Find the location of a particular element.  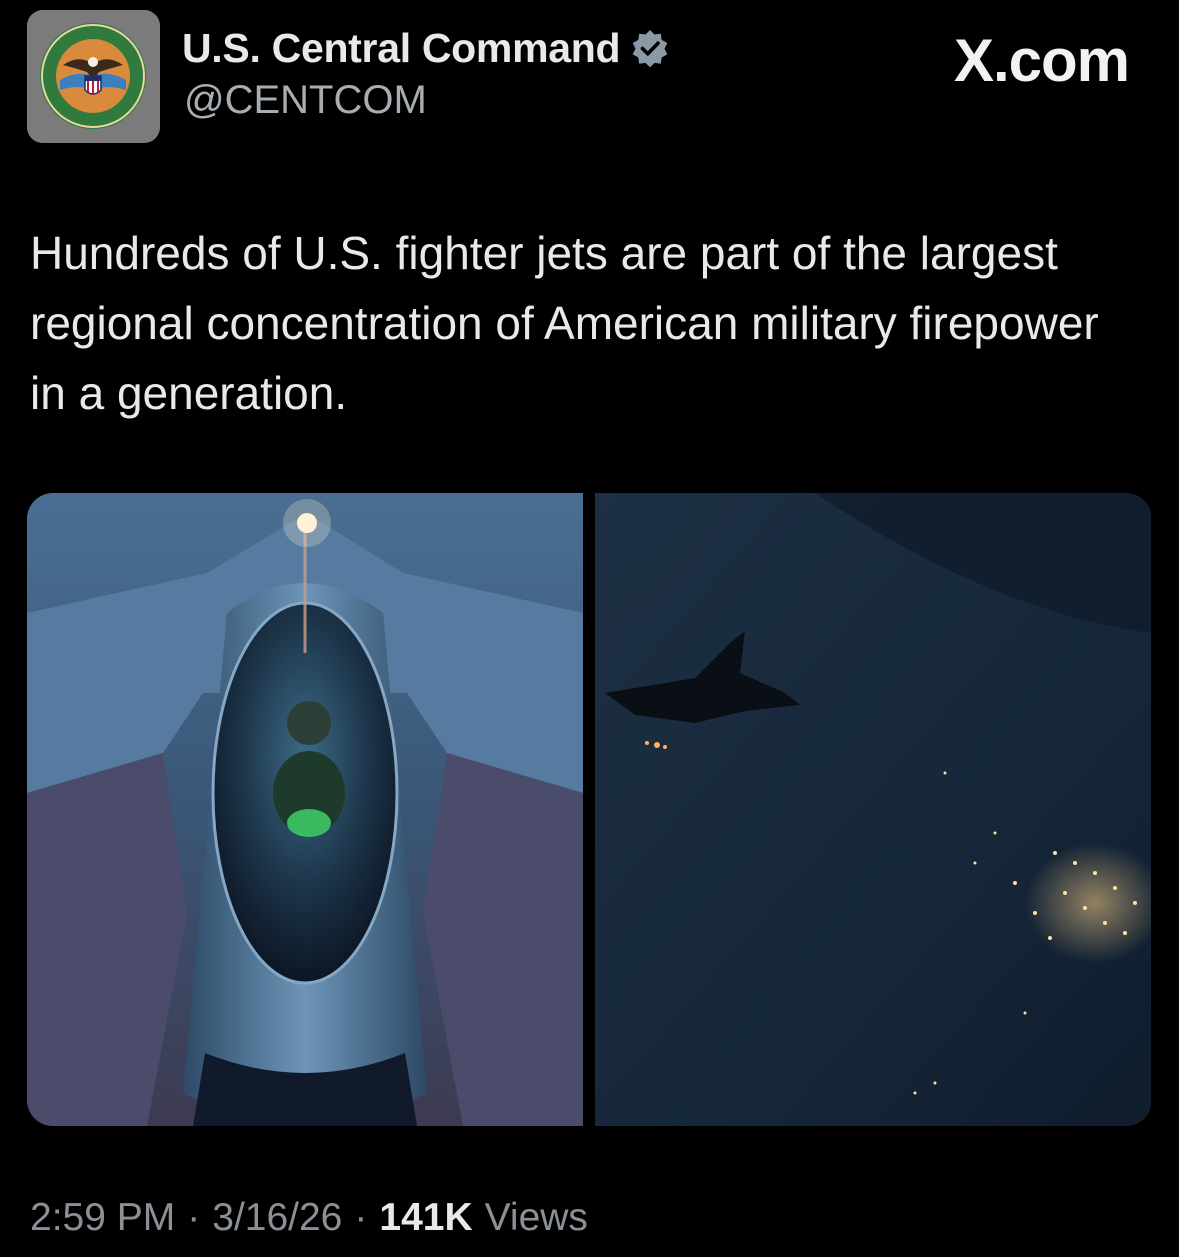

views-label: Views is located at coordinates (536, 1218).